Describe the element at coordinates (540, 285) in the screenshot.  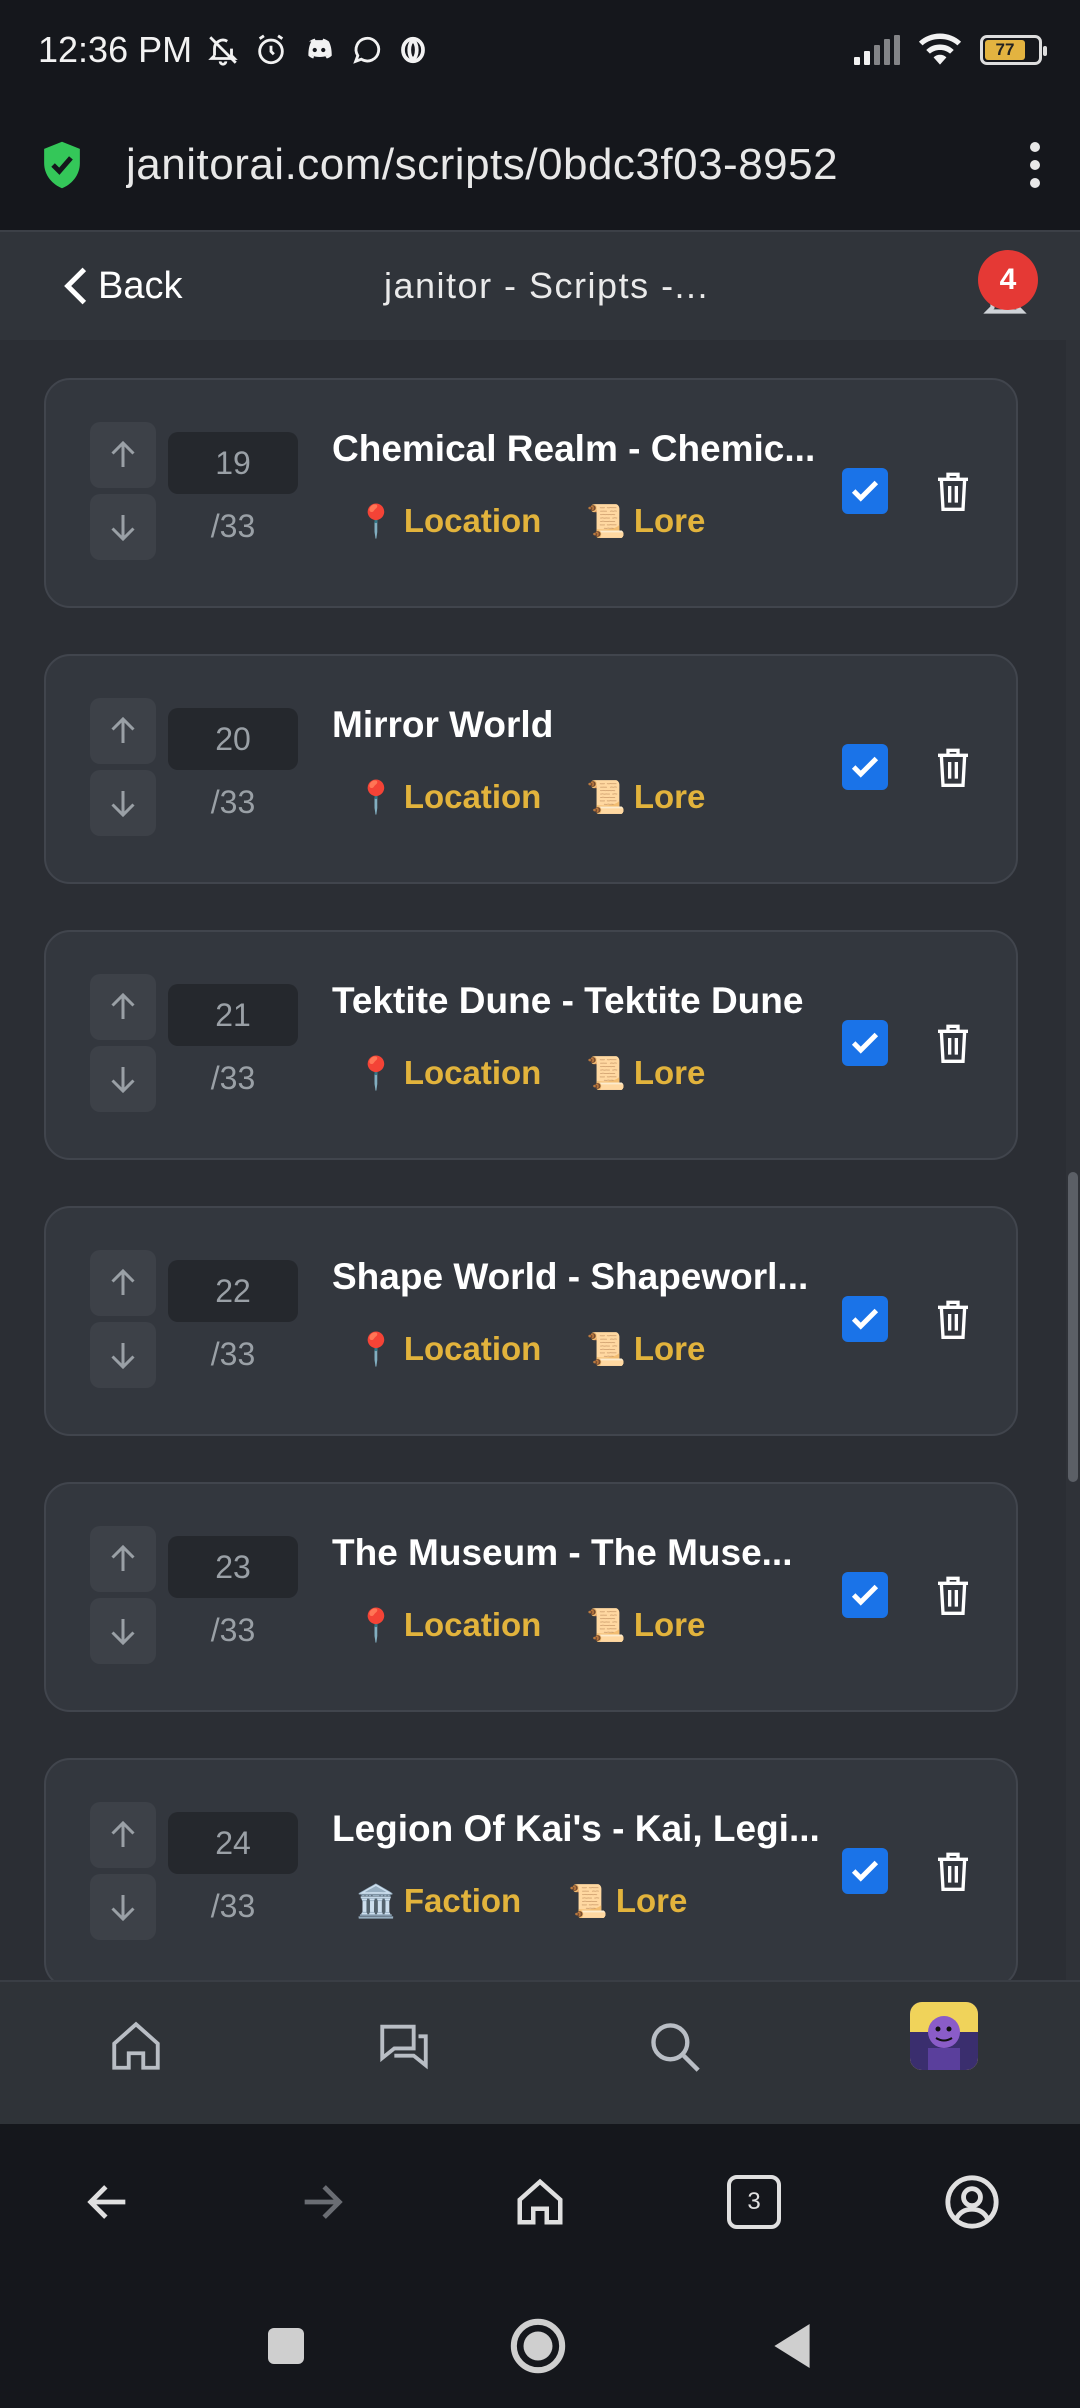
I see `app-header: Back janitor - Scripts -... 4` at that location.